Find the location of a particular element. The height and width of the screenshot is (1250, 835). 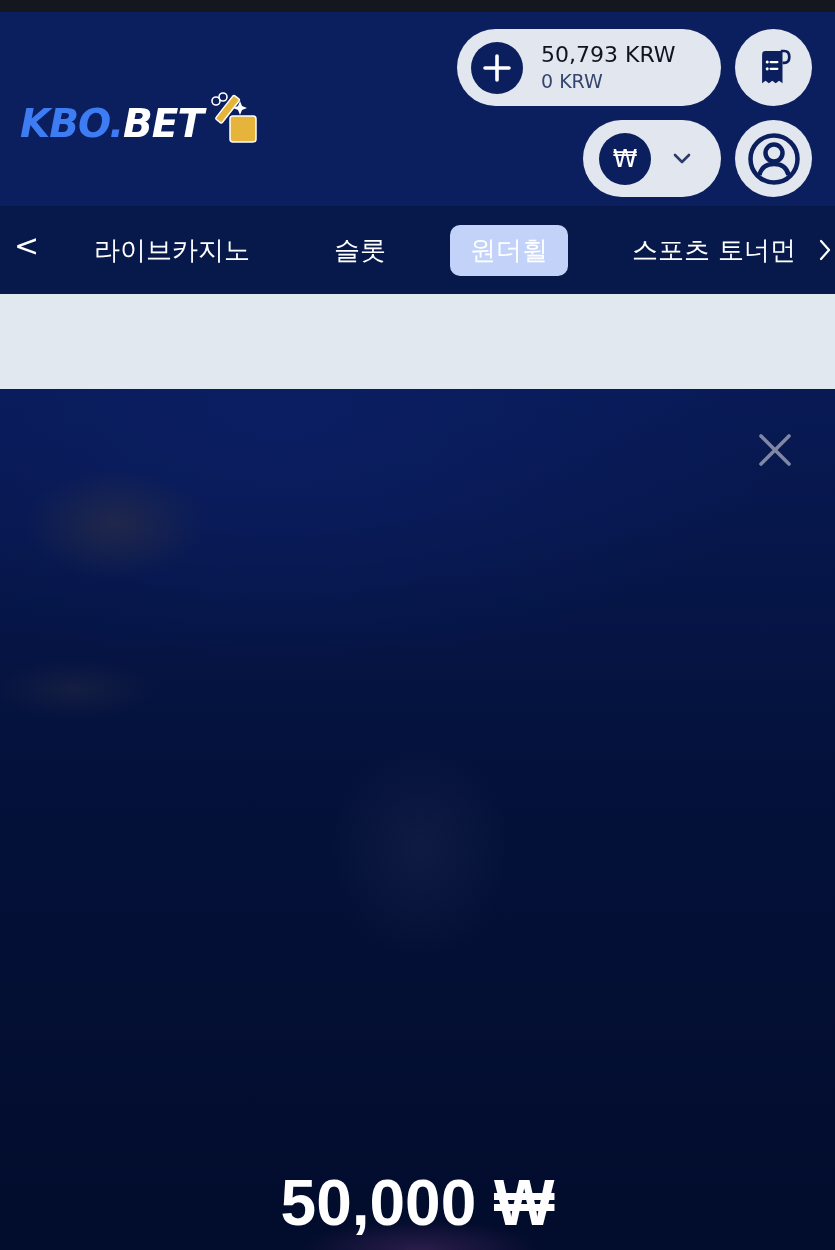

gift-box-icon is located at coordinates (233, 118).